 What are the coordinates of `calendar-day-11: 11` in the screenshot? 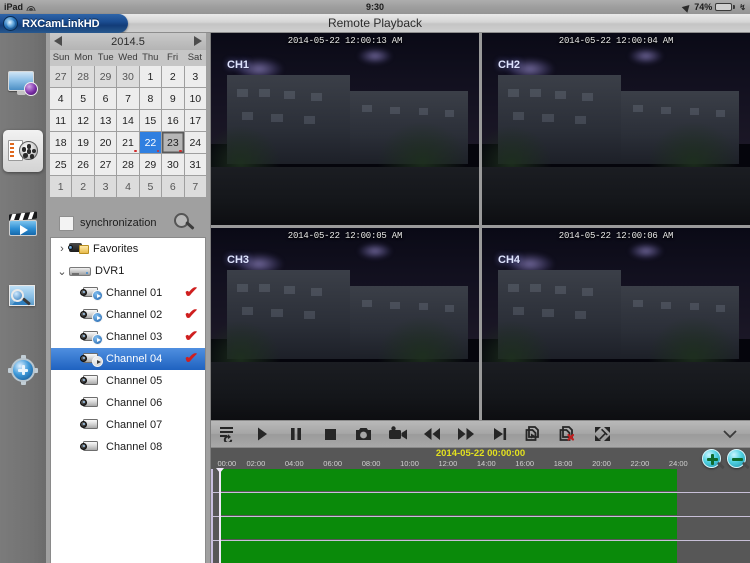 It's located at (61, 120).